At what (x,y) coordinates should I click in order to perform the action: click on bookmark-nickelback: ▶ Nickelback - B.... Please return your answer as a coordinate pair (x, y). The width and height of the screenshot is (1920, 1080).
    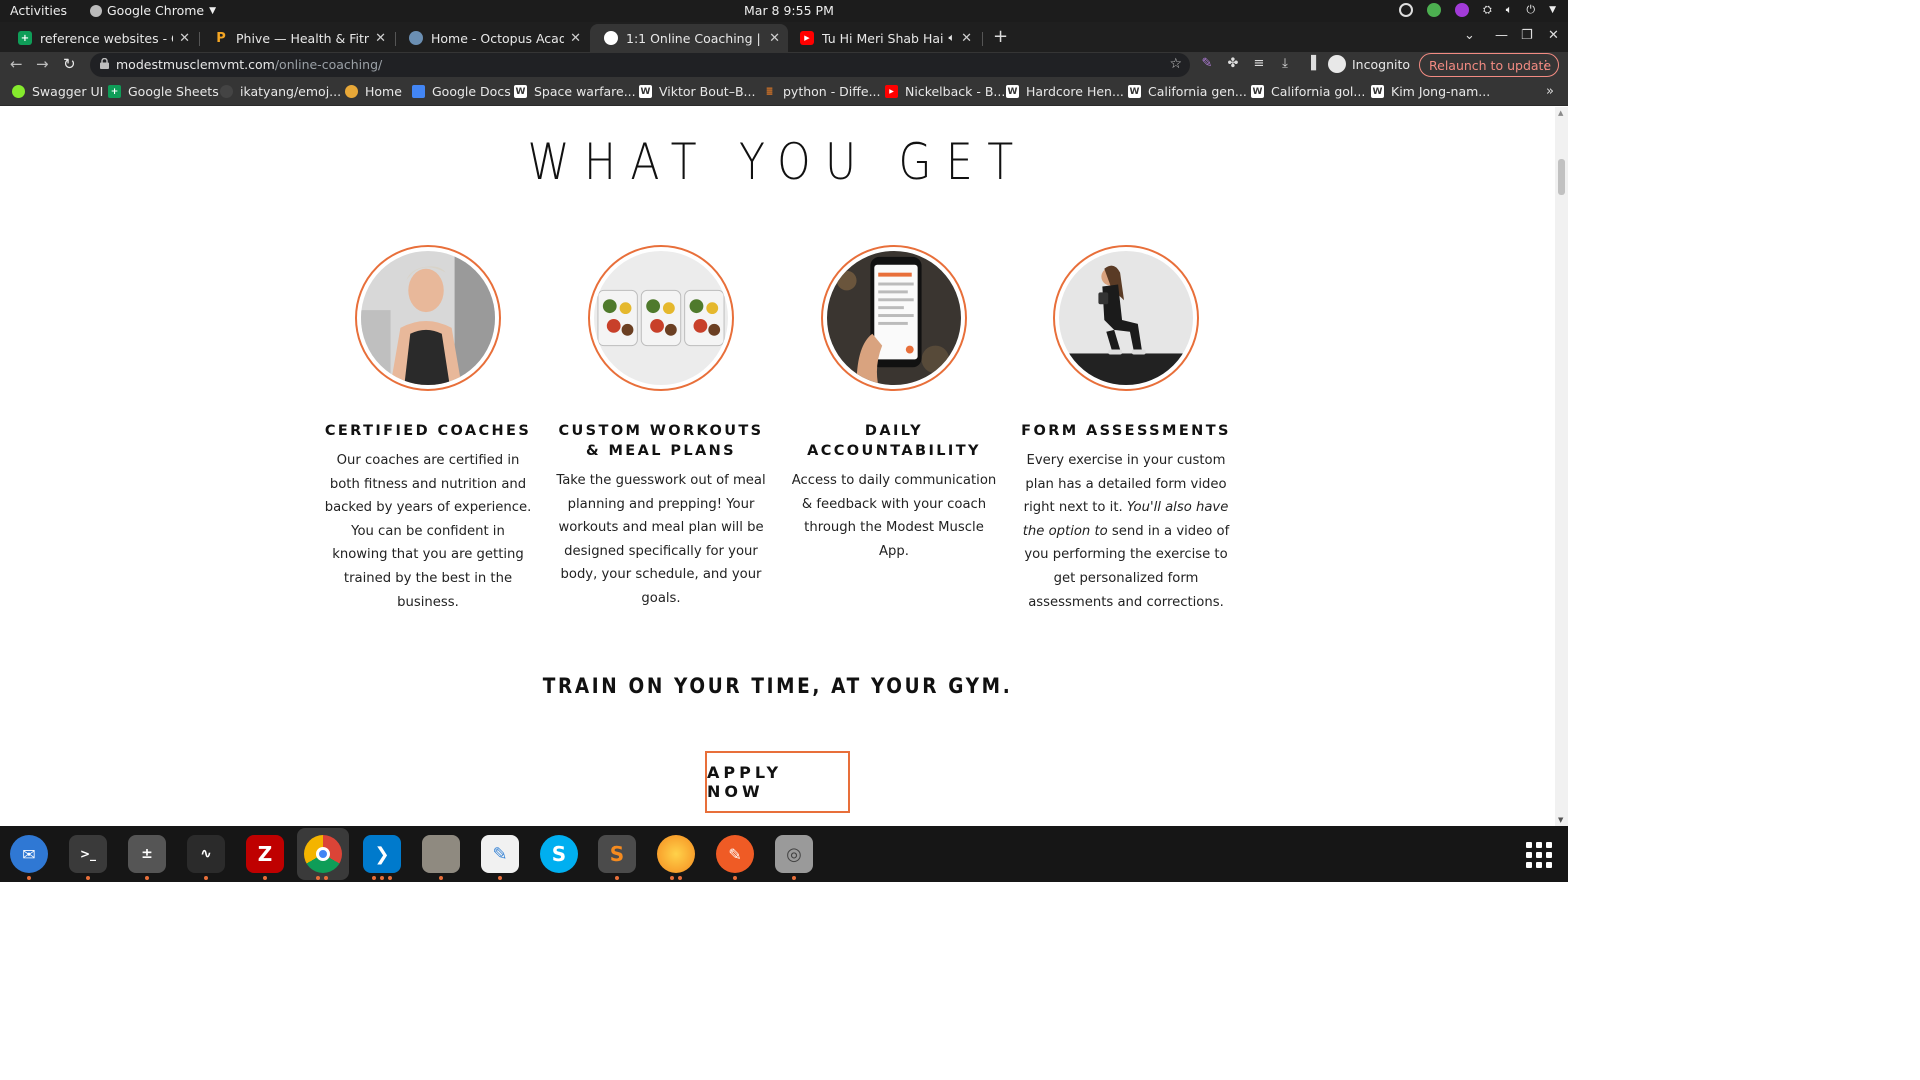
    Looking at the image, I should click on (945, 91).